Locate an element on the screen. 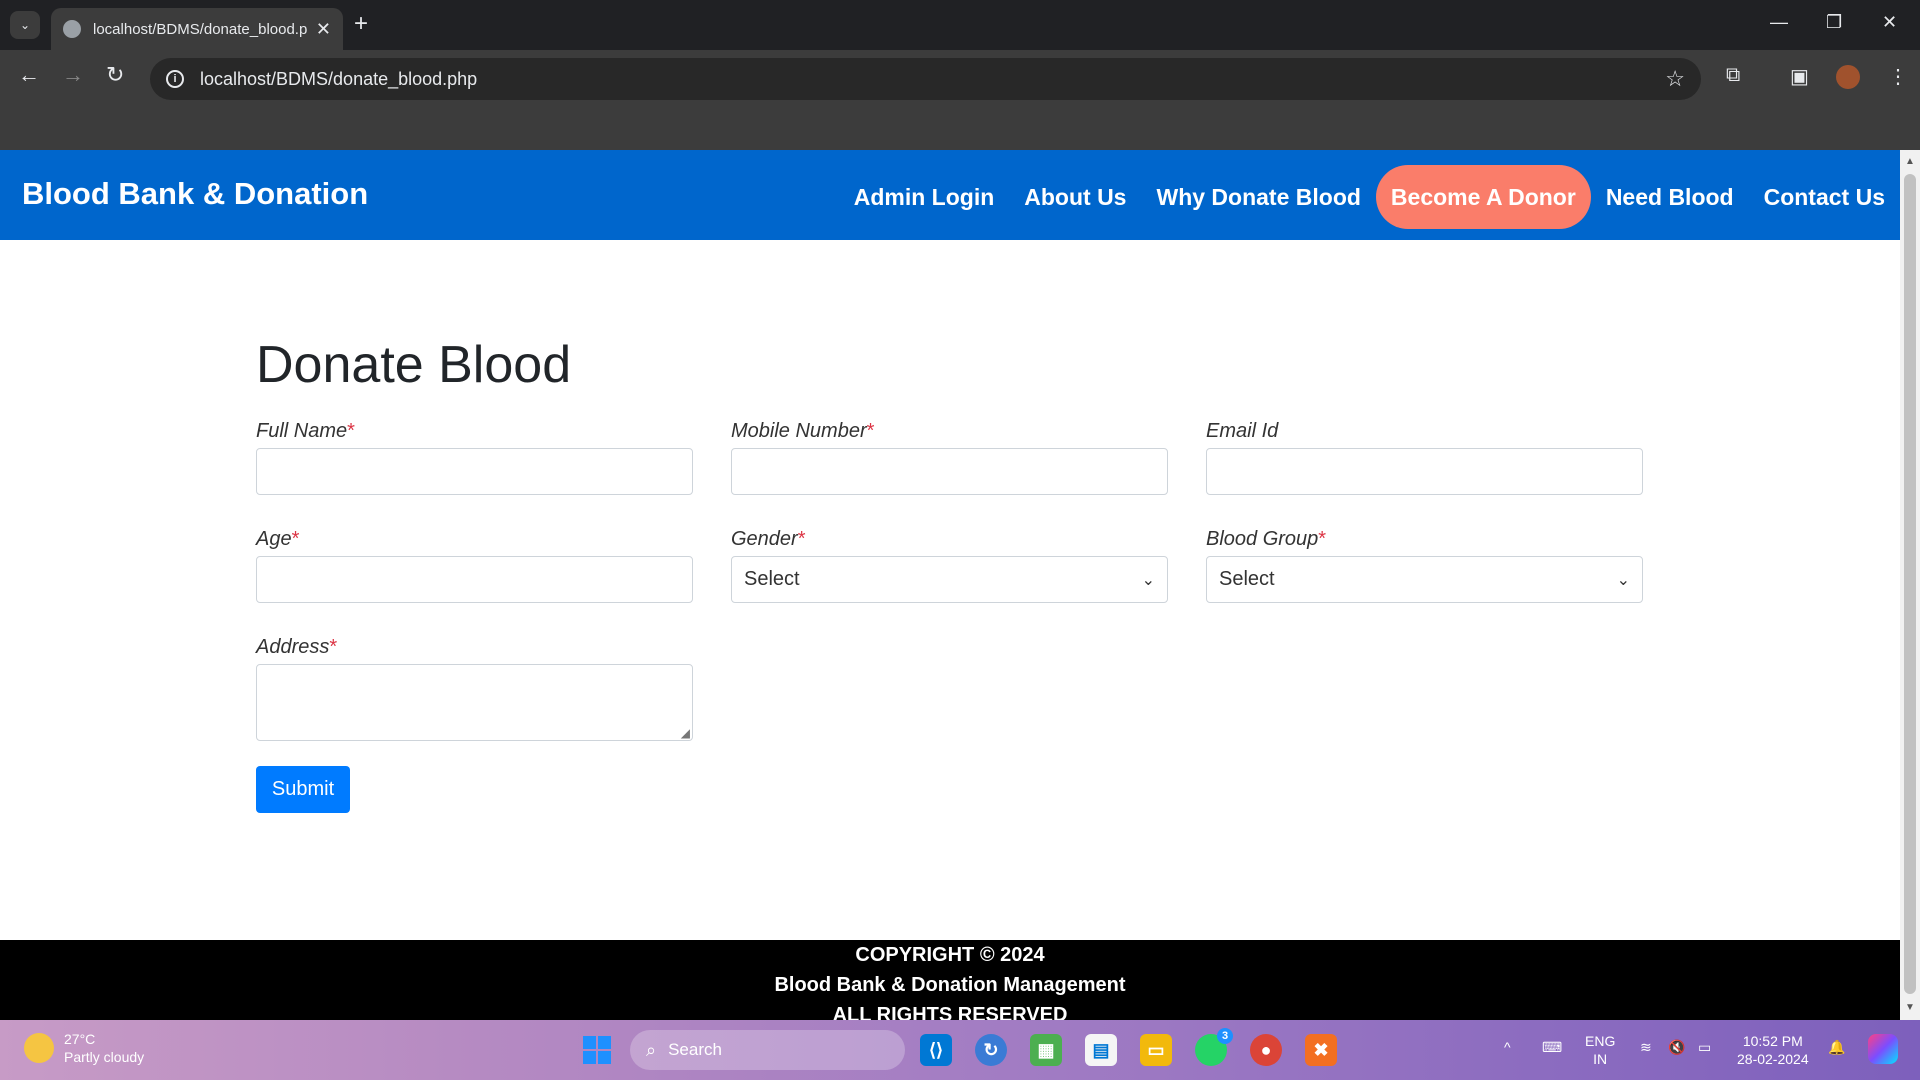  site-brand: Blood Bank & Donation is located at coordinates (195, 194).